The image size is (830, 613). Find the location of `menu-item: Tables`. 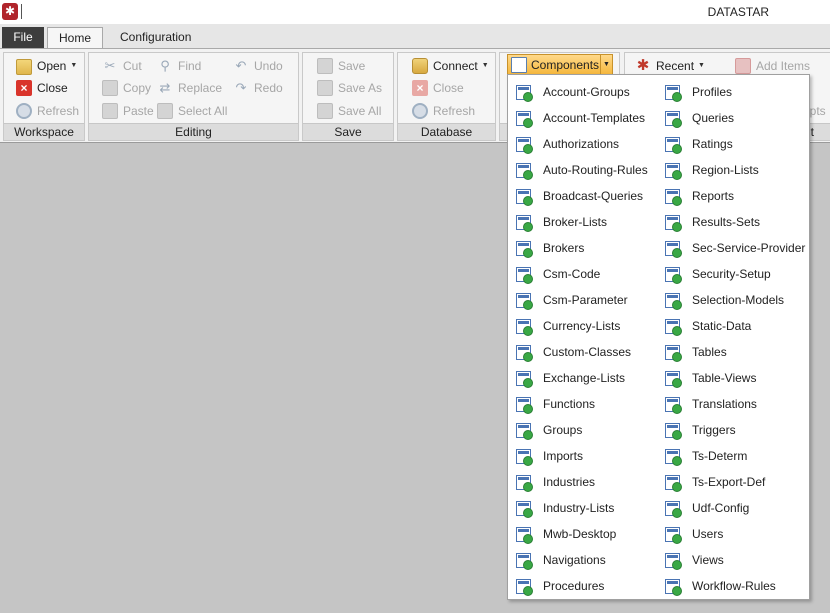

menu-item: Tables is located at coordinates (735, 352).